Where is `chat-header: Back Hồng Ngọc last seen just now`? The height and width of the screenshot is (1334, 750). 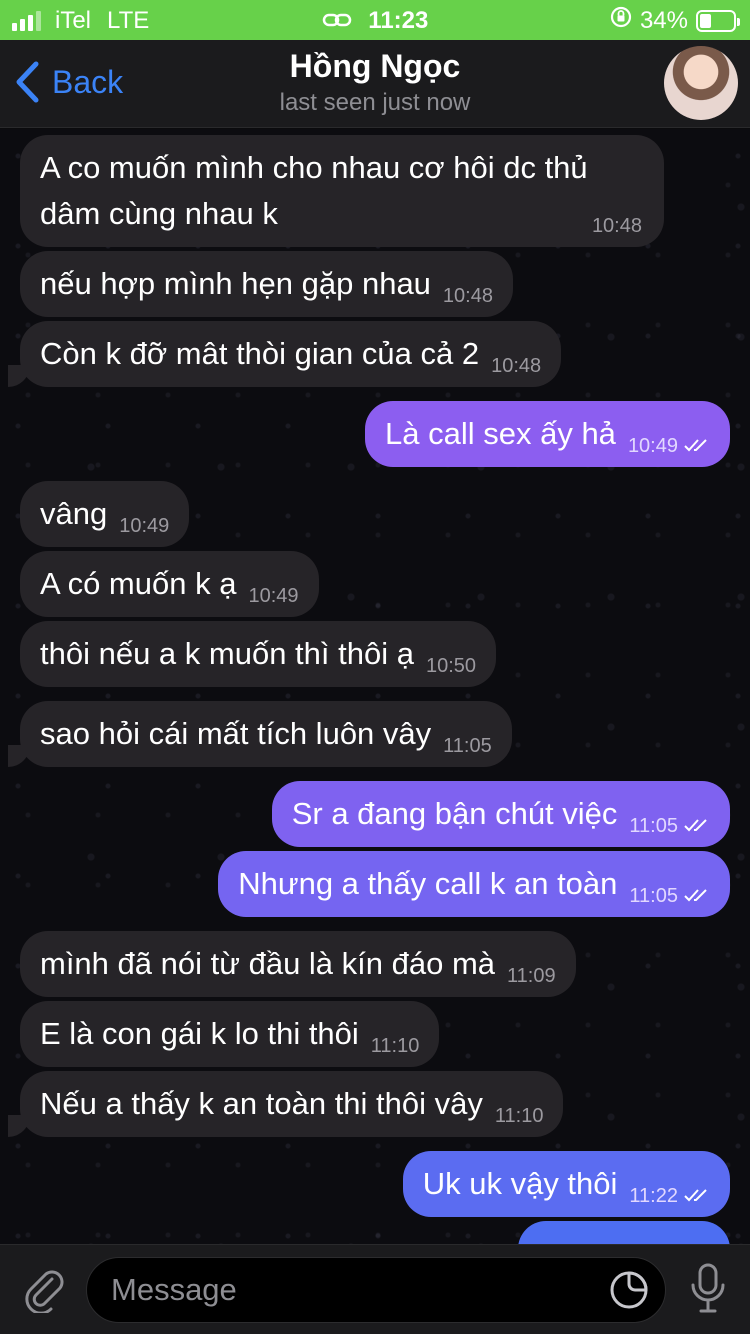
chat-header: Back Hồng Ngọc last seen just now is located at coordinates (375, 84).